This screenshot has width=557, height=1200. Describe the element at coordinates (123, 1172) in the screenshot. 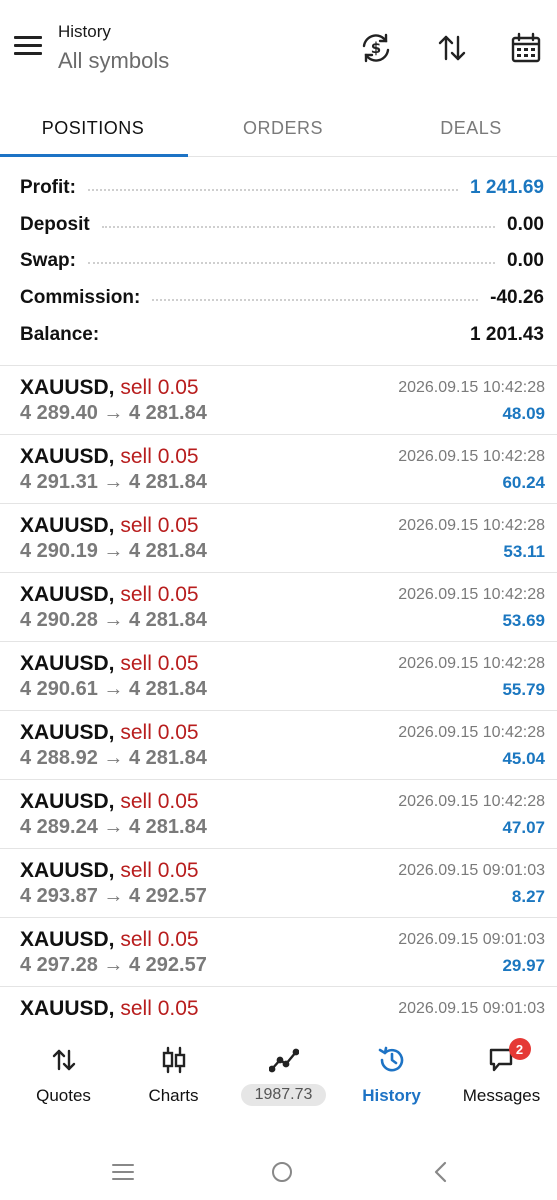

I see `recent-apps-icon` at that location.